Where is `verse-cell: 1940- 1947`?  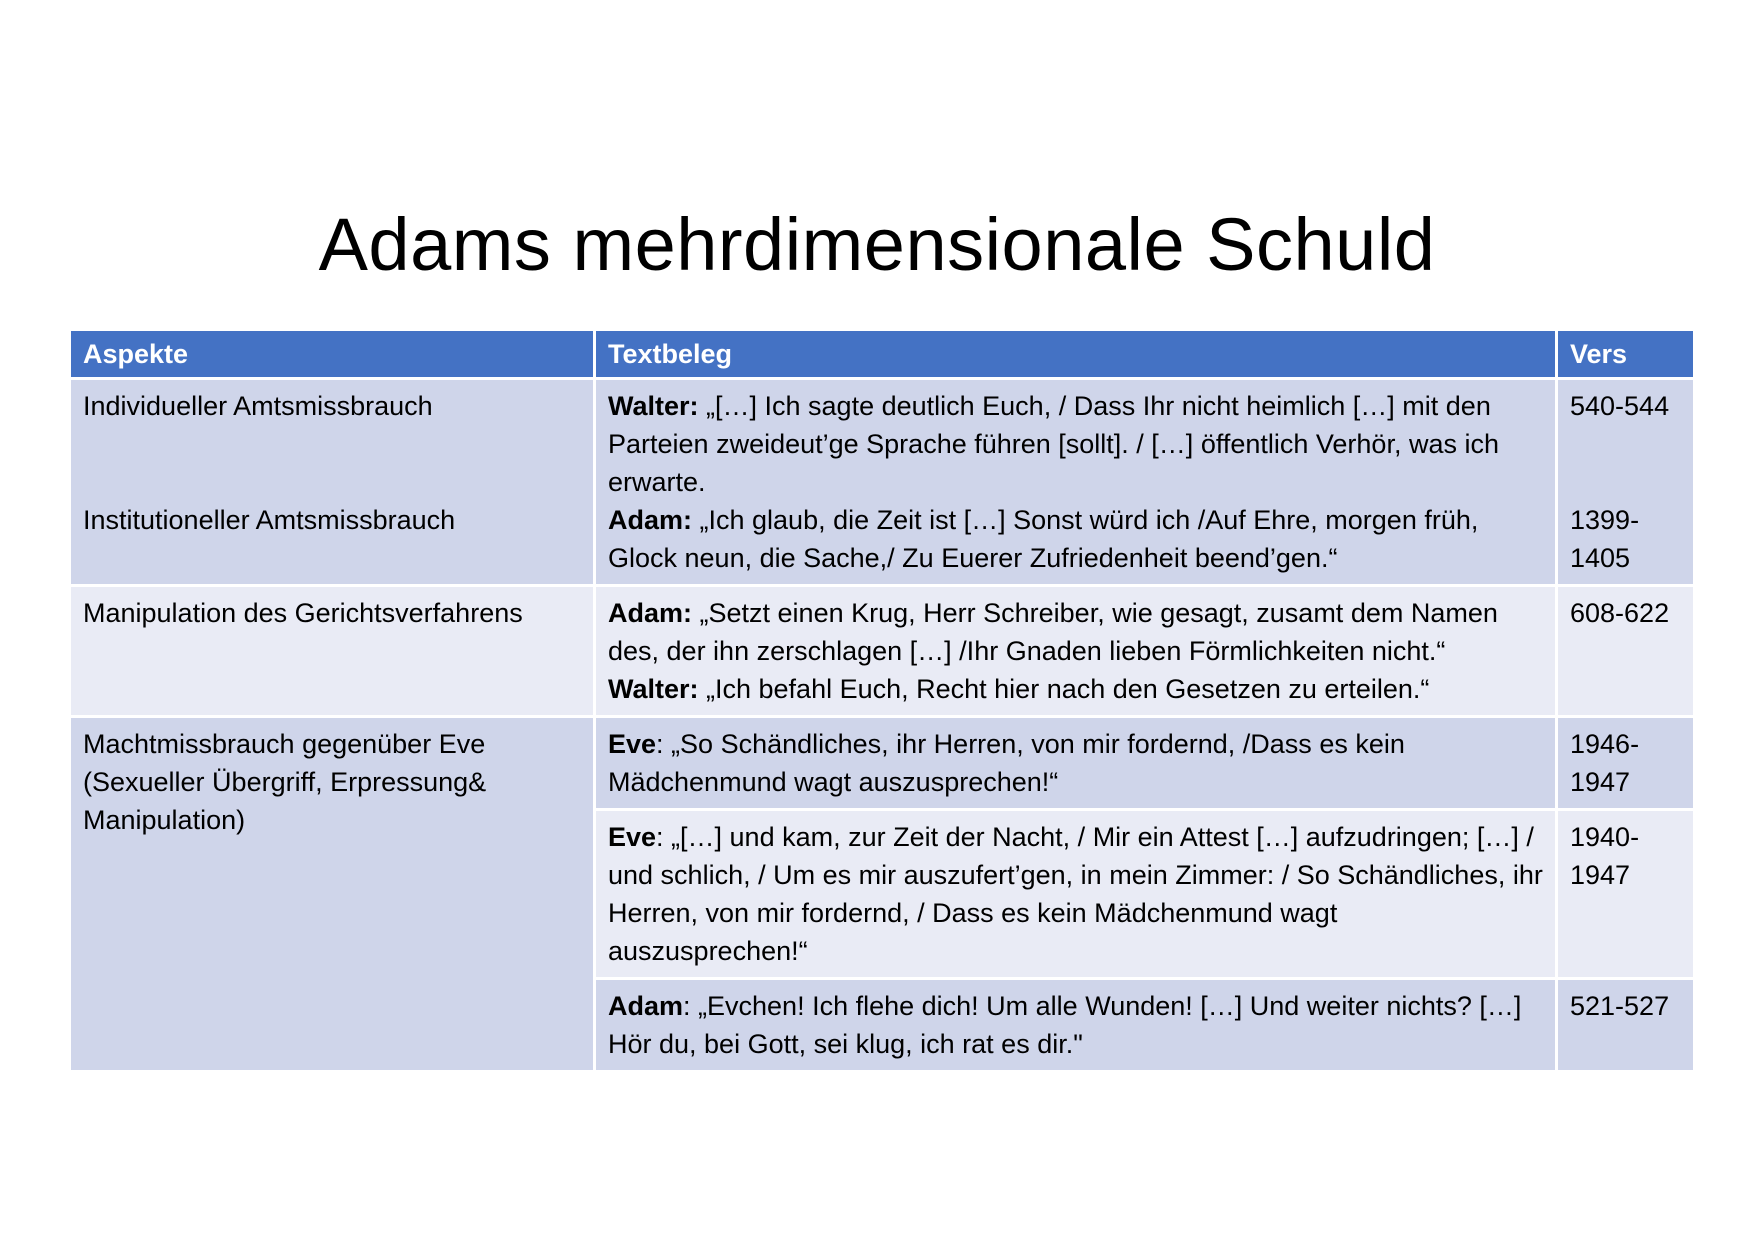 verse-cell: 1940- 1947 is located at coordinates (1625, 894).